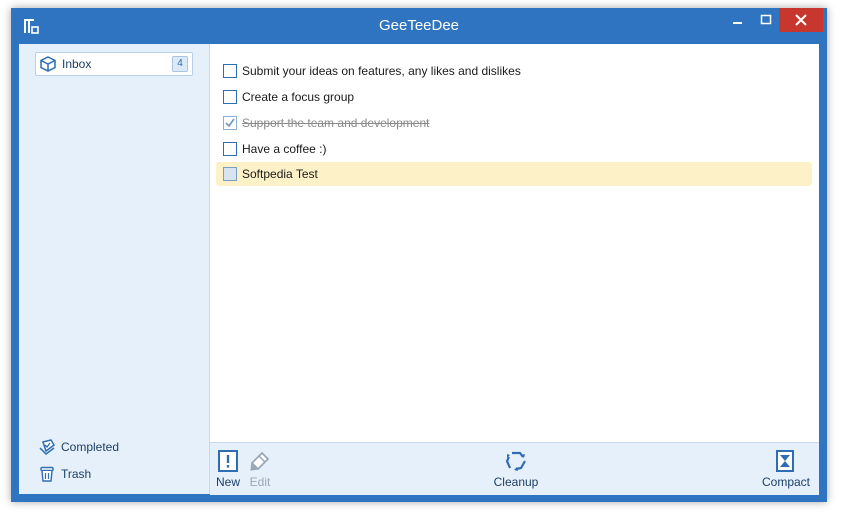 The image size is (848, 521). Describe the element at coordinates (280, 174) in the screenshot. I see `task-text: Softpedia Test` at that location.